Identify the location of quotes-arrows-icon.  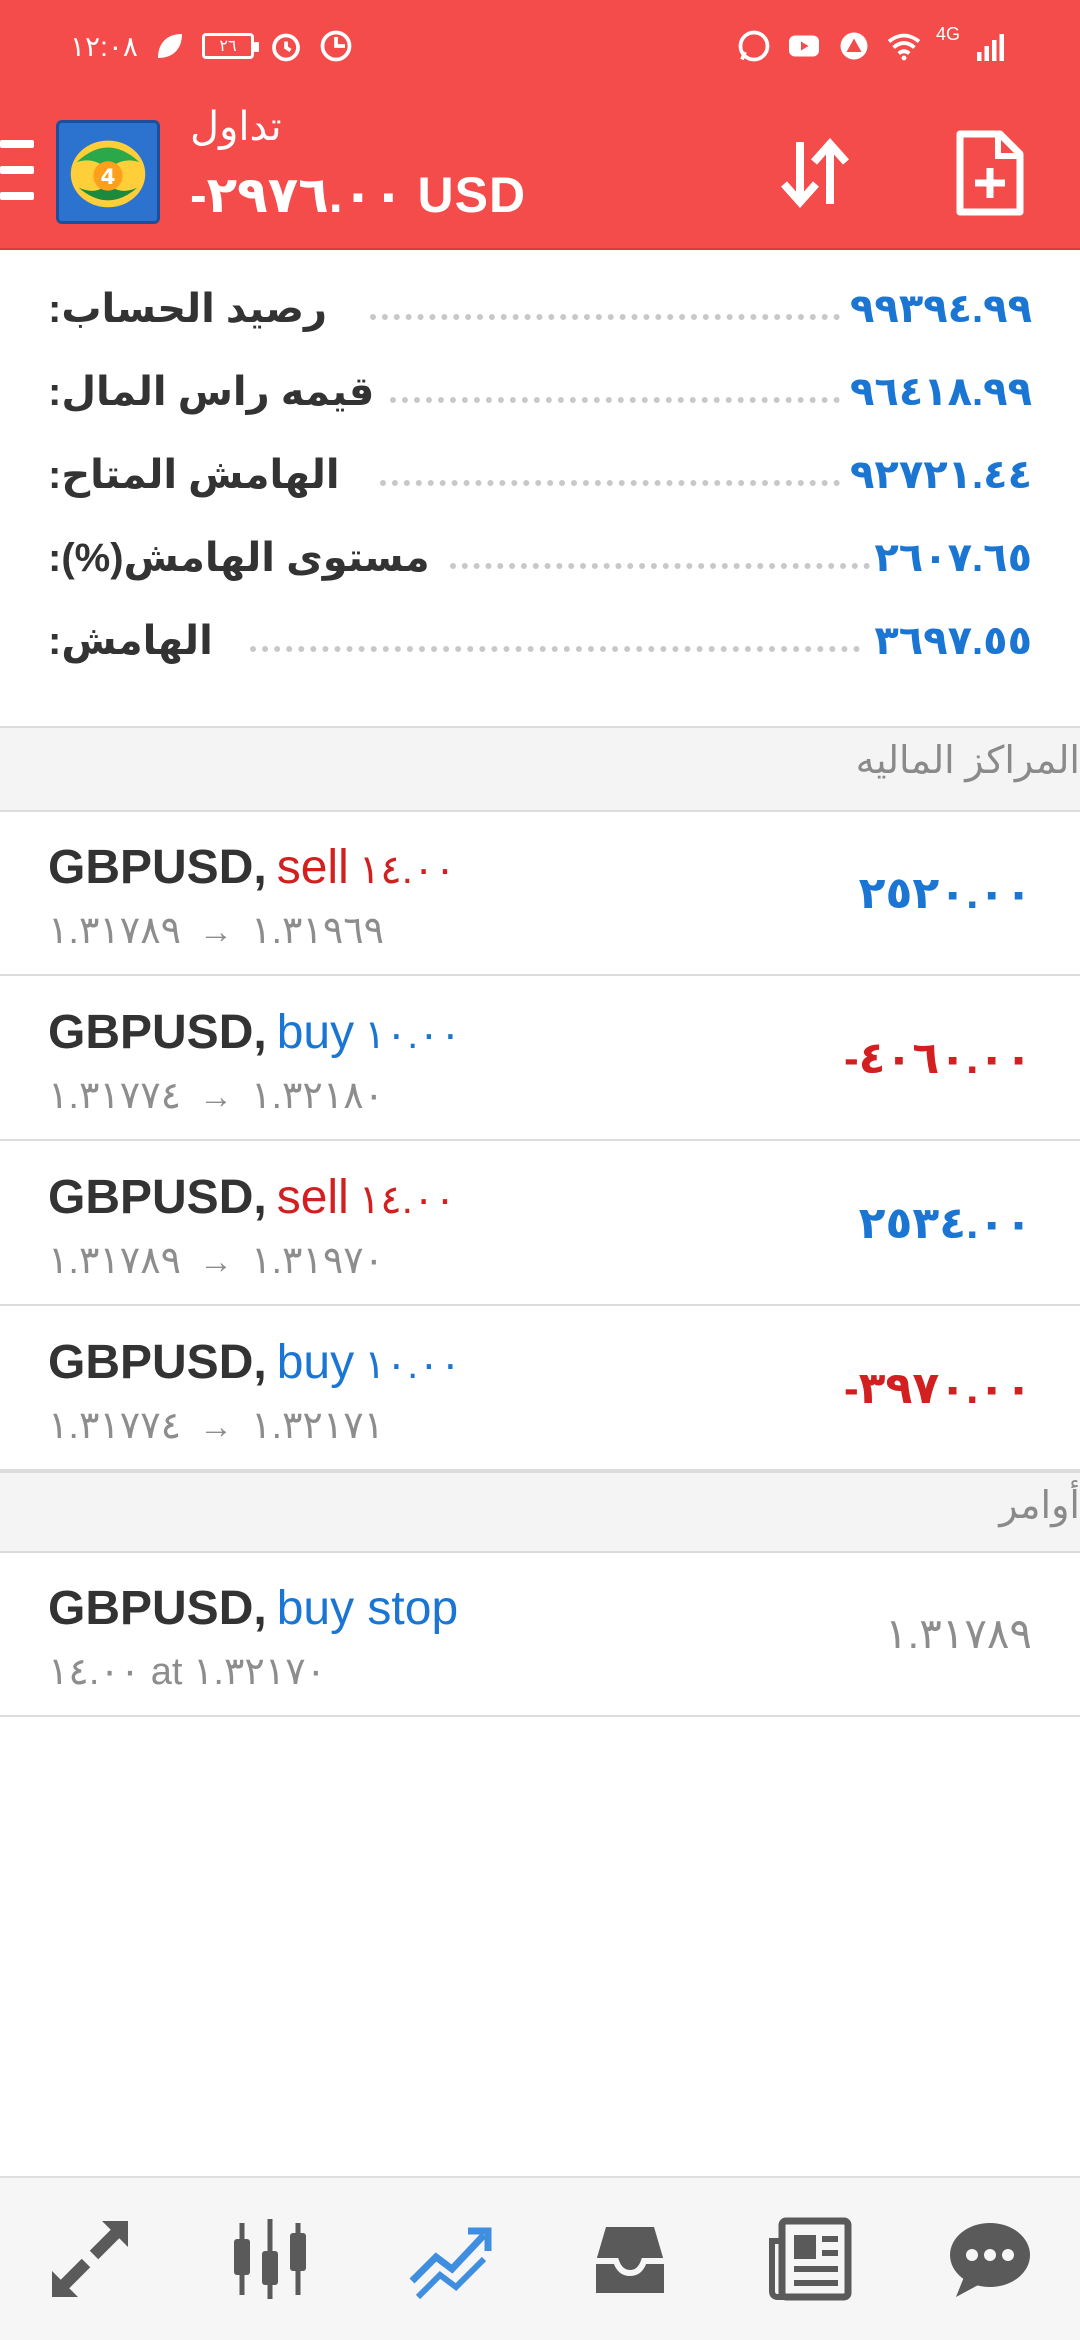
(90, 2259).